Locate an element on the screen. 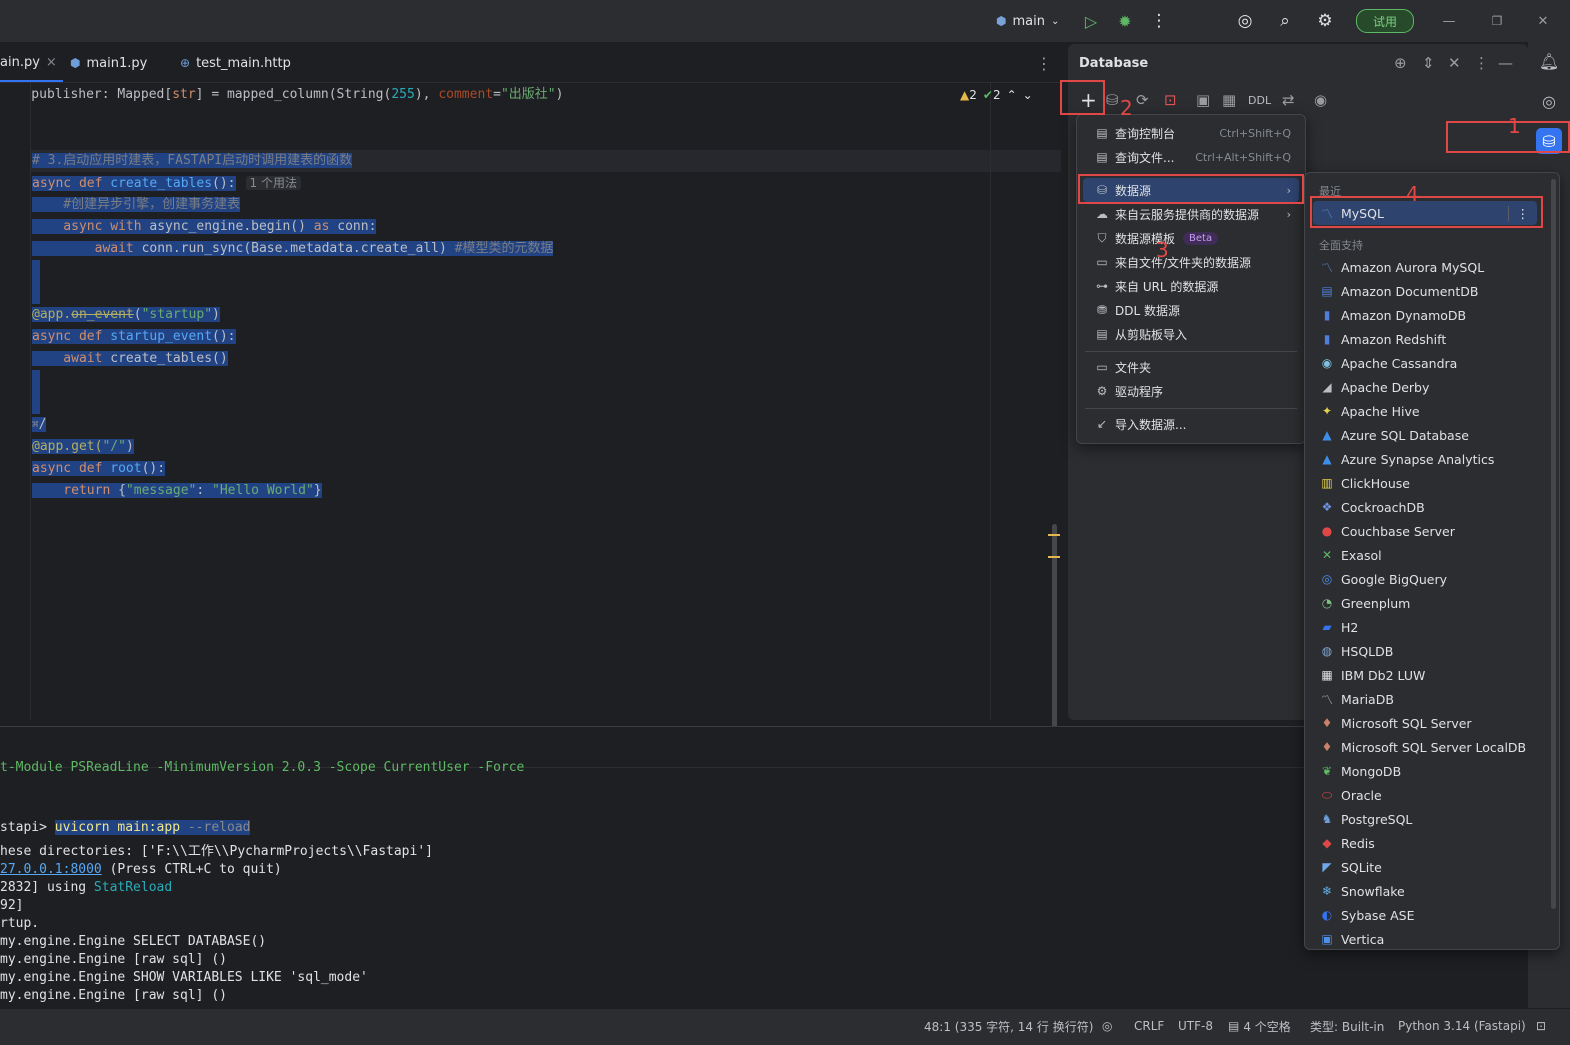 The height and width of the screenshot is (1045, 1570). jump-icon: ⇄ is located at coordinates (1288, 100).